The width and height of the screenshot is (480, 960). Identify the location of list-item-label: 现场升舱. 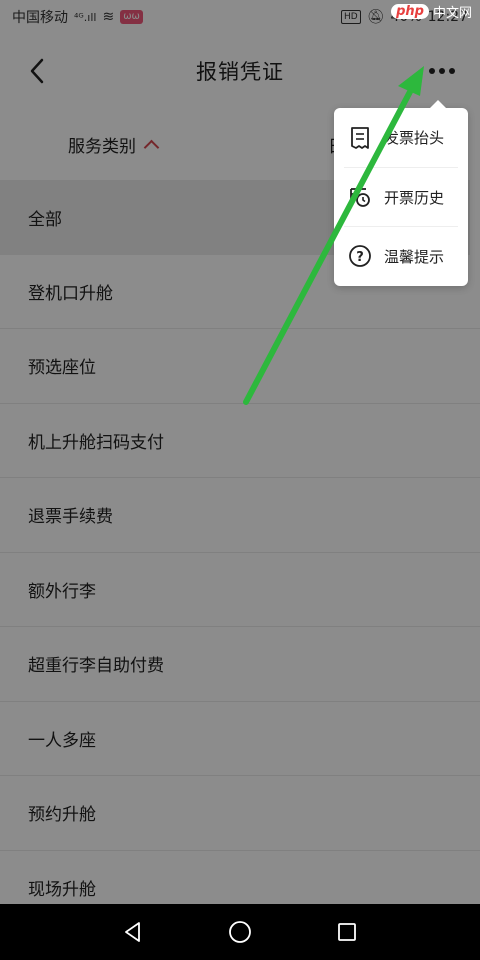
(62, 889).